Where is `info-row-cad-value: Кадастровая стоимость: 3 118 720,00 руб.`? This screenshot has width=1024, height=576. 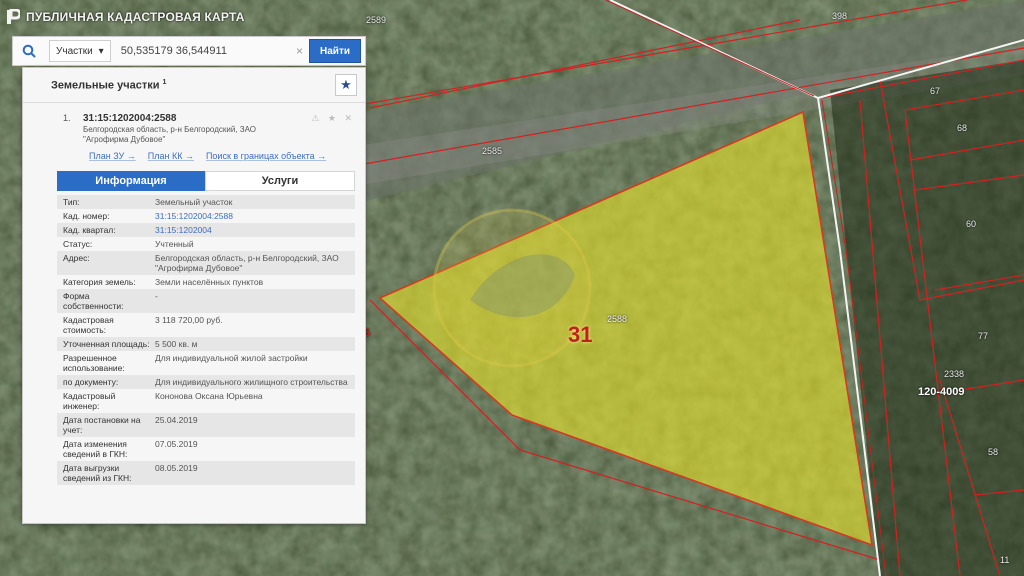
info-row-cad-value: Кадастровая стоимость: 3 118 720,00 руб. is located at coordinates (206, 325).